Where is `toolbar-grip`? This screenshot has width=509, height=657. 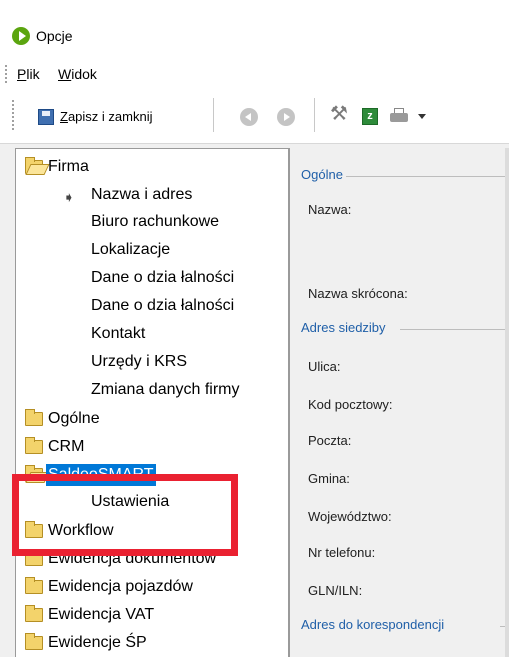
toolbar-grip is located at coordinates (13, 115).